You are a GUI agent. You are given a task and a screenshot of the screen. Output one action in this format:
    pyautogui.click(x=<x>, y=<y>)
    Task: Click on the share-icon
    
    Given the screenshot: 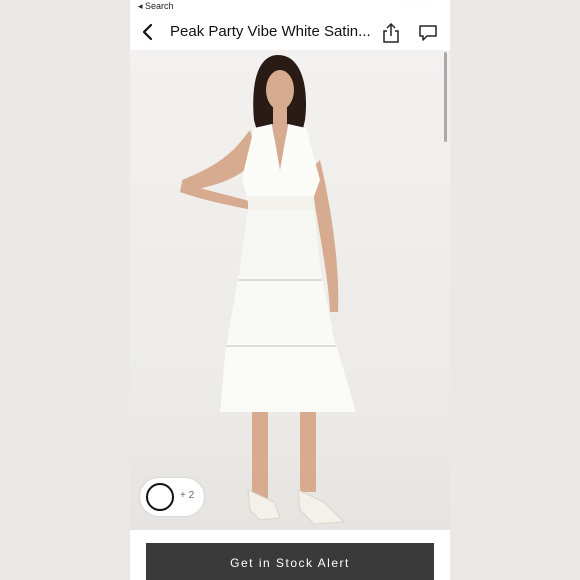 What is the action you would take?
    pyautogui.click(x=391, y=33)
    